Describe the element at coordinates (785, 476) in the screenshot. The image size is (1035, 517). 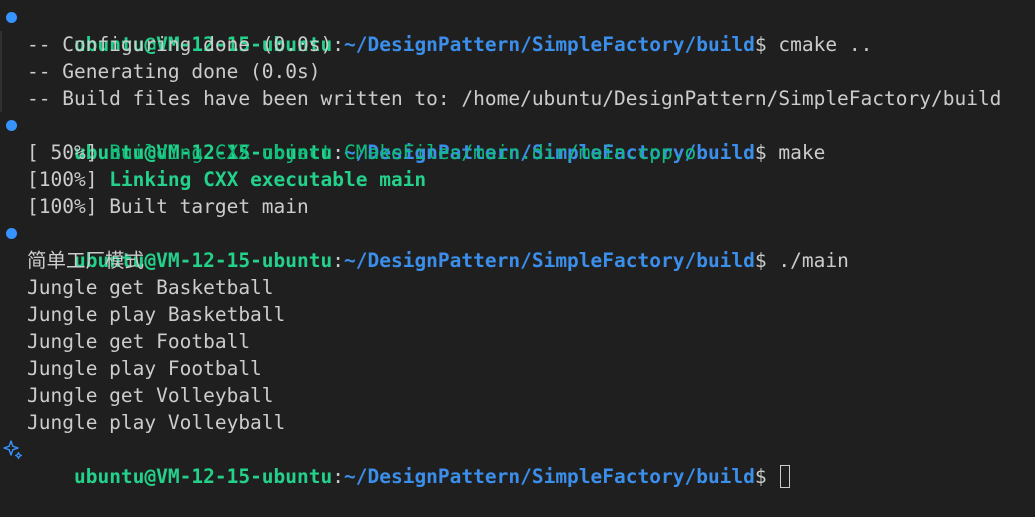
I see `text-cursor` at that location.